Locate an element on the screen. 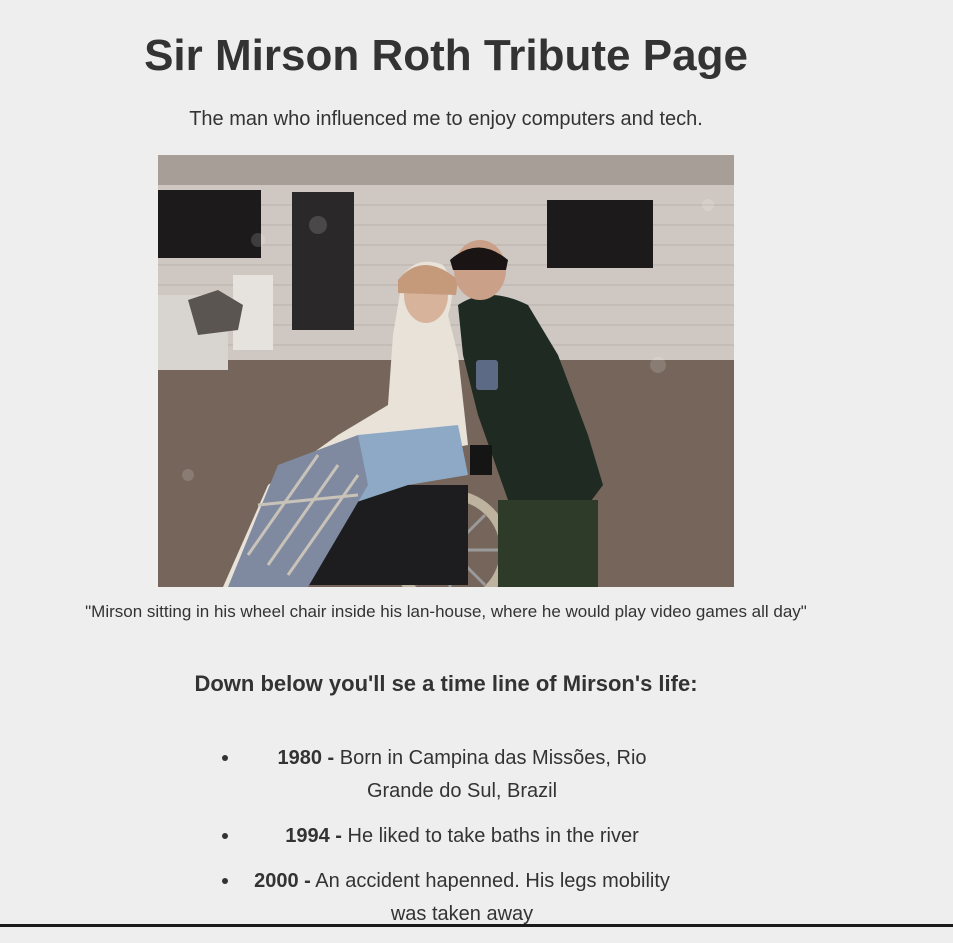 Image resolution: width=953 pixels, height=943 pixels. timeline-text: He liked to take baths in the river is located at coordinates (490, 836).